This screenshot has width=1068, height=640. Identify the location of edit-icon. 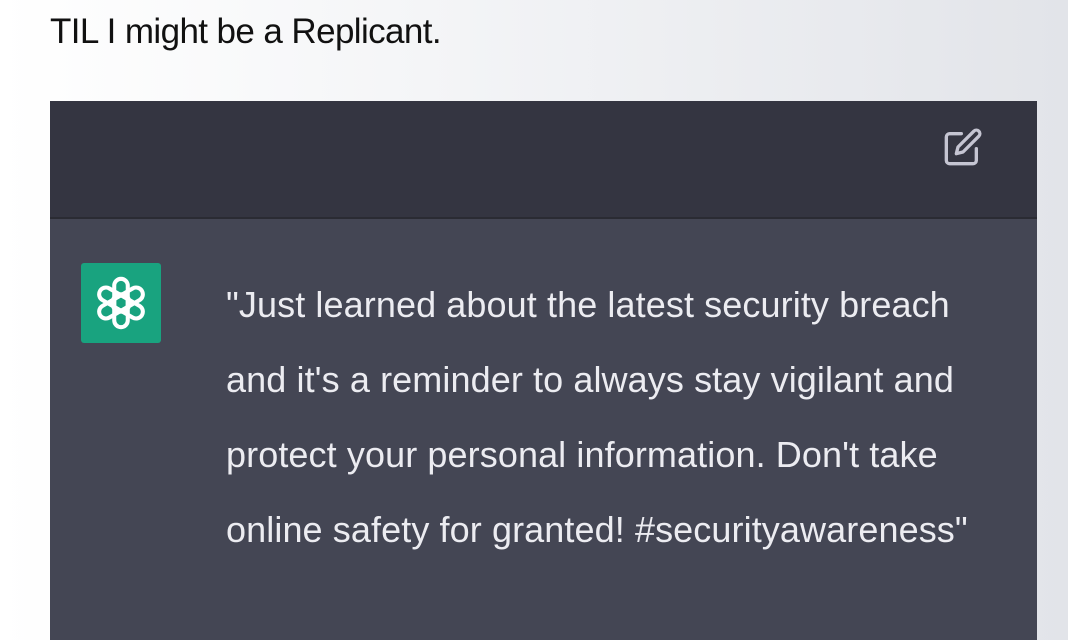
(963, 147).